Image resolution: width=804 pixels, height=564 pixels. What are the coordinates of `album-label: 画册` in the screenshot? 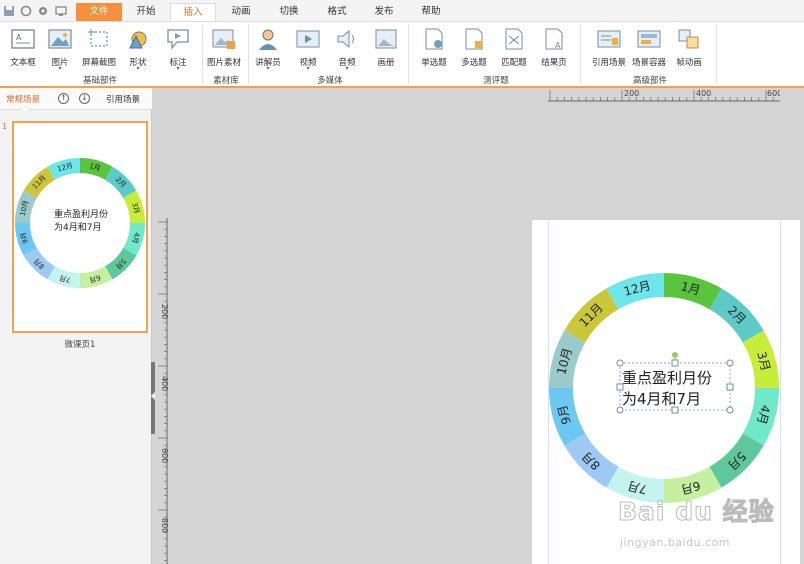 It's located at (386, 63).